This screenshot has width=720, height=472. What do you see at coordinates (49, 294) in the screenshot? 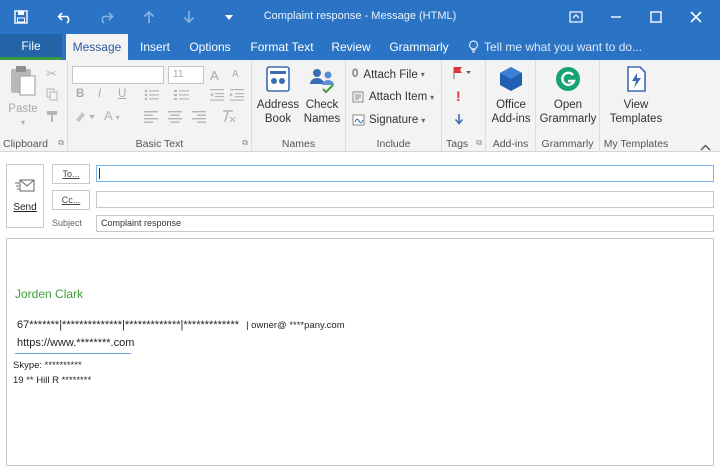
I see `signature-name: Jorden Clark` at bounding box center [49, 294].